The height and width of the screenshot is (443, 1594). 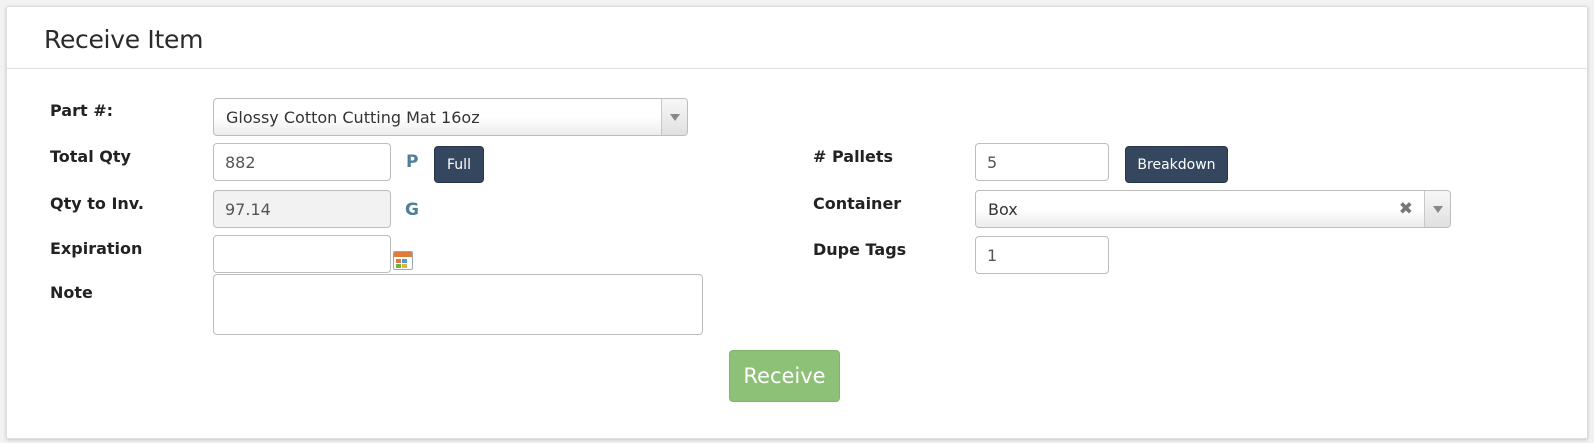 What do you see at coordinates (82, 110) in the screenshot?
I see `part-label: Part #:` at bounding box center [82, 110].